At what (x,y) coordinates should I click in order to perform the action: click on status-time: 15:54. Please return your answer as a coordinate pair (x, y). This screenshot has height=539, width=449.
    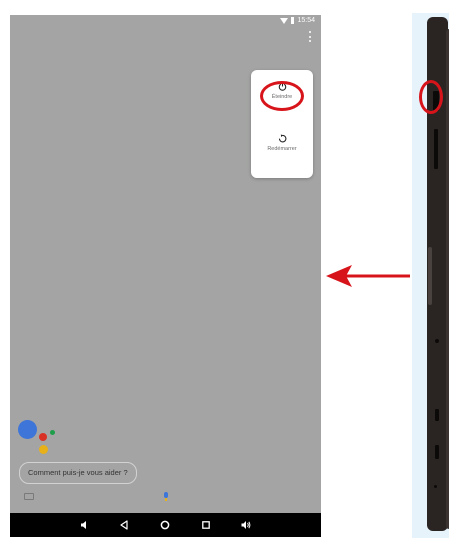
    Looking at the image, I should click on (306, 20).